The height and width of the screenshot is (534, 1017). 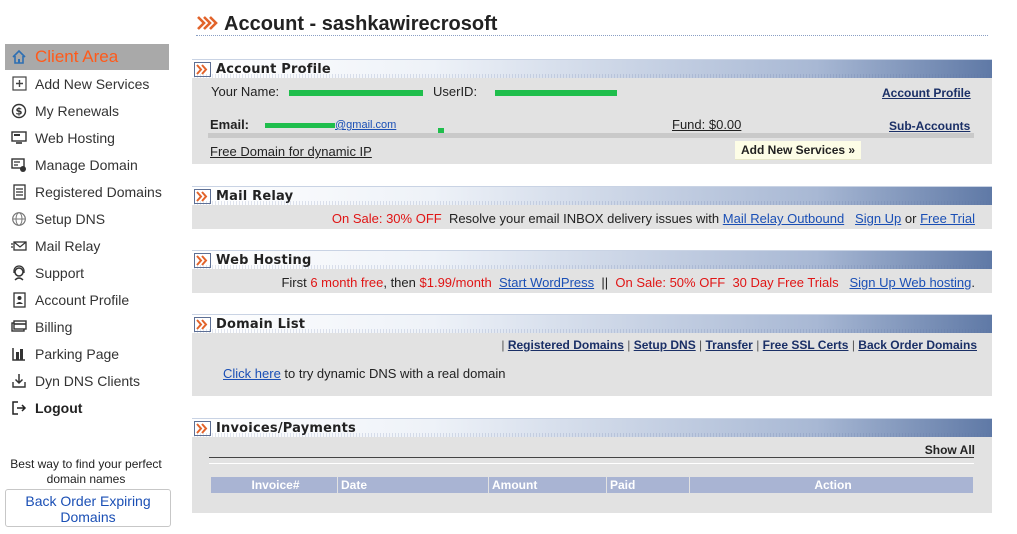 I want to click on sidebar-item-label: Account Profile, so click(x=82, y=299).